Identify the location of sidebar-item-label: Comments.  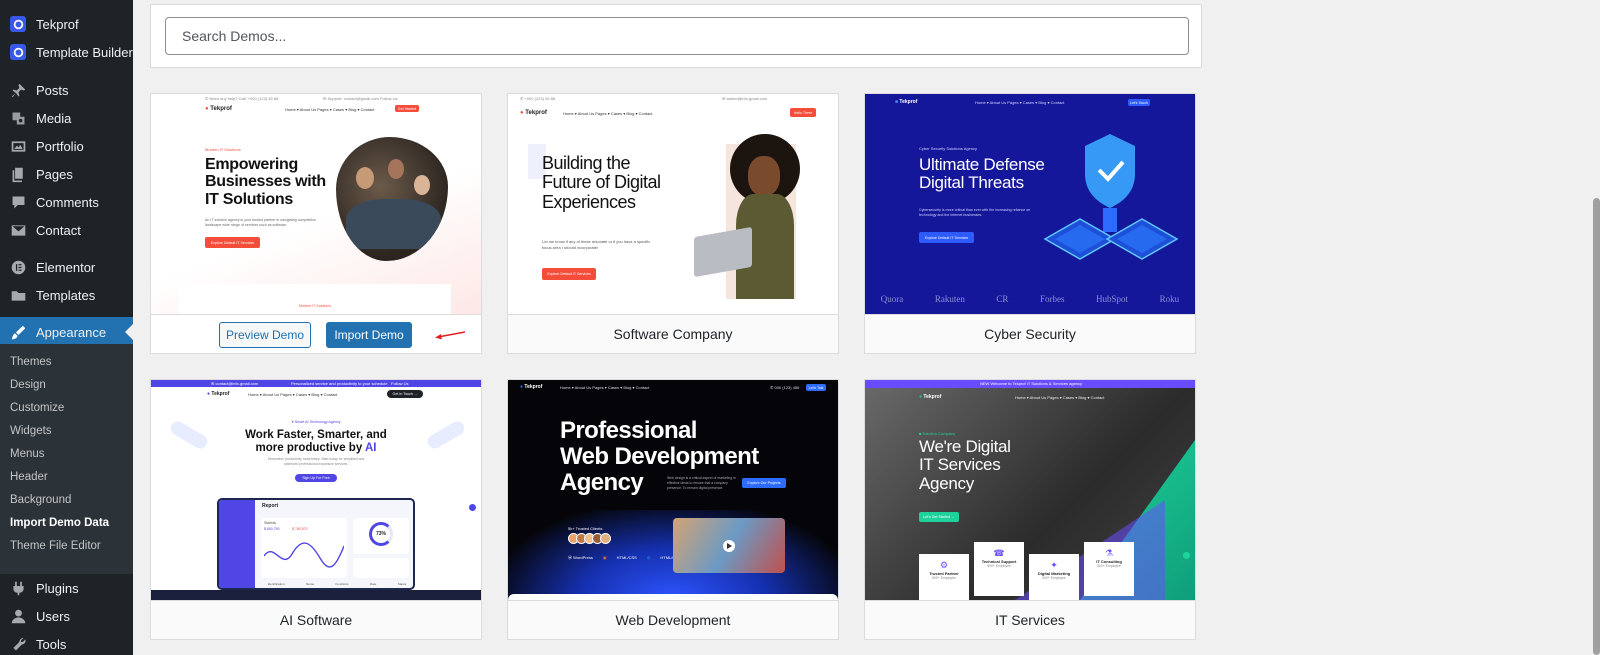
(67, 202).